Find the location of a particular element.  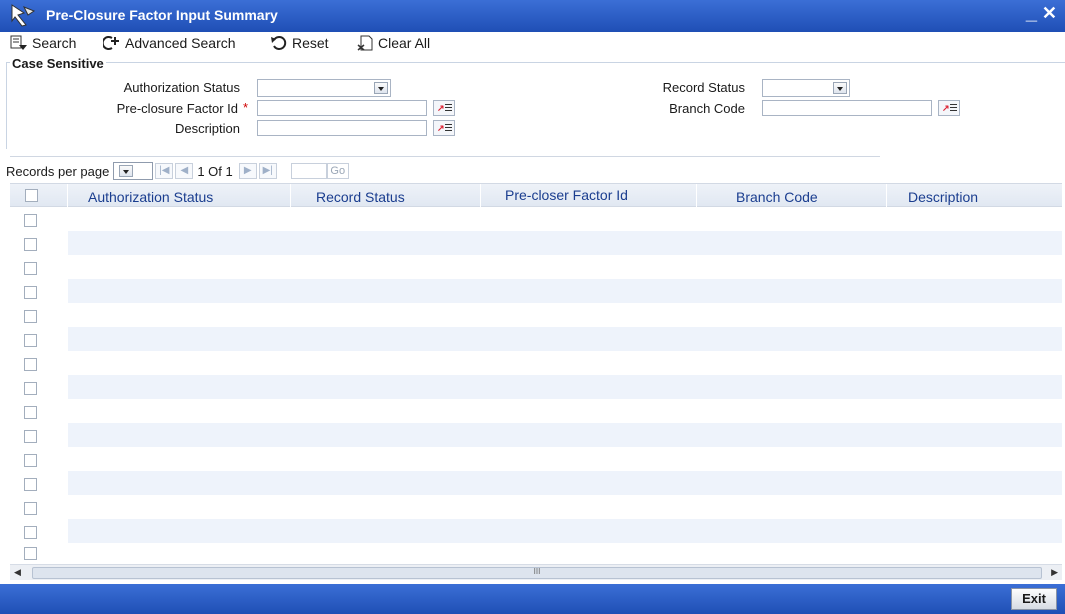

branch-code-label: Branch Code is located at coordinates (707, 108).